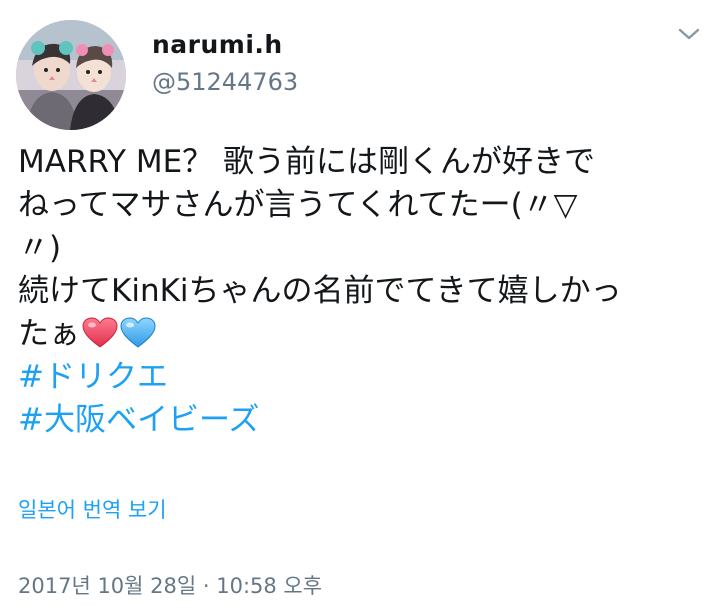 Image resolution: width=720 pixels, height=607 pixels. What do you see at coordinates (320, 291) in the screenshot?
I see `tweet-text-line: 続けてKinKiちゃんの名前でてきて嬉しかっ` at bounding box center [320, 291].